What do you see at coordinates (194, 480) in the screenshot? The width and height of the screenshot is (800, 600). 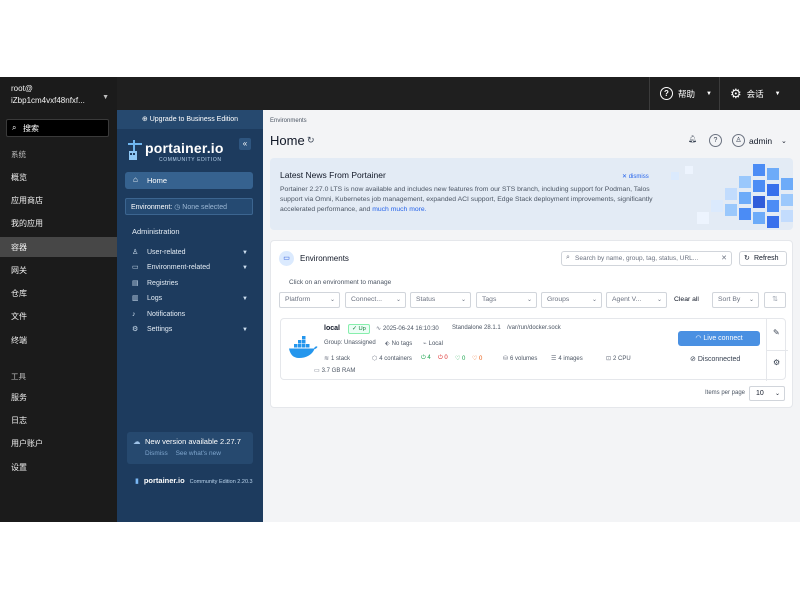 I see `sidebar-footer: ▮ portainer.io Community Edition 2.20.3` at bounding box center [194, 480].